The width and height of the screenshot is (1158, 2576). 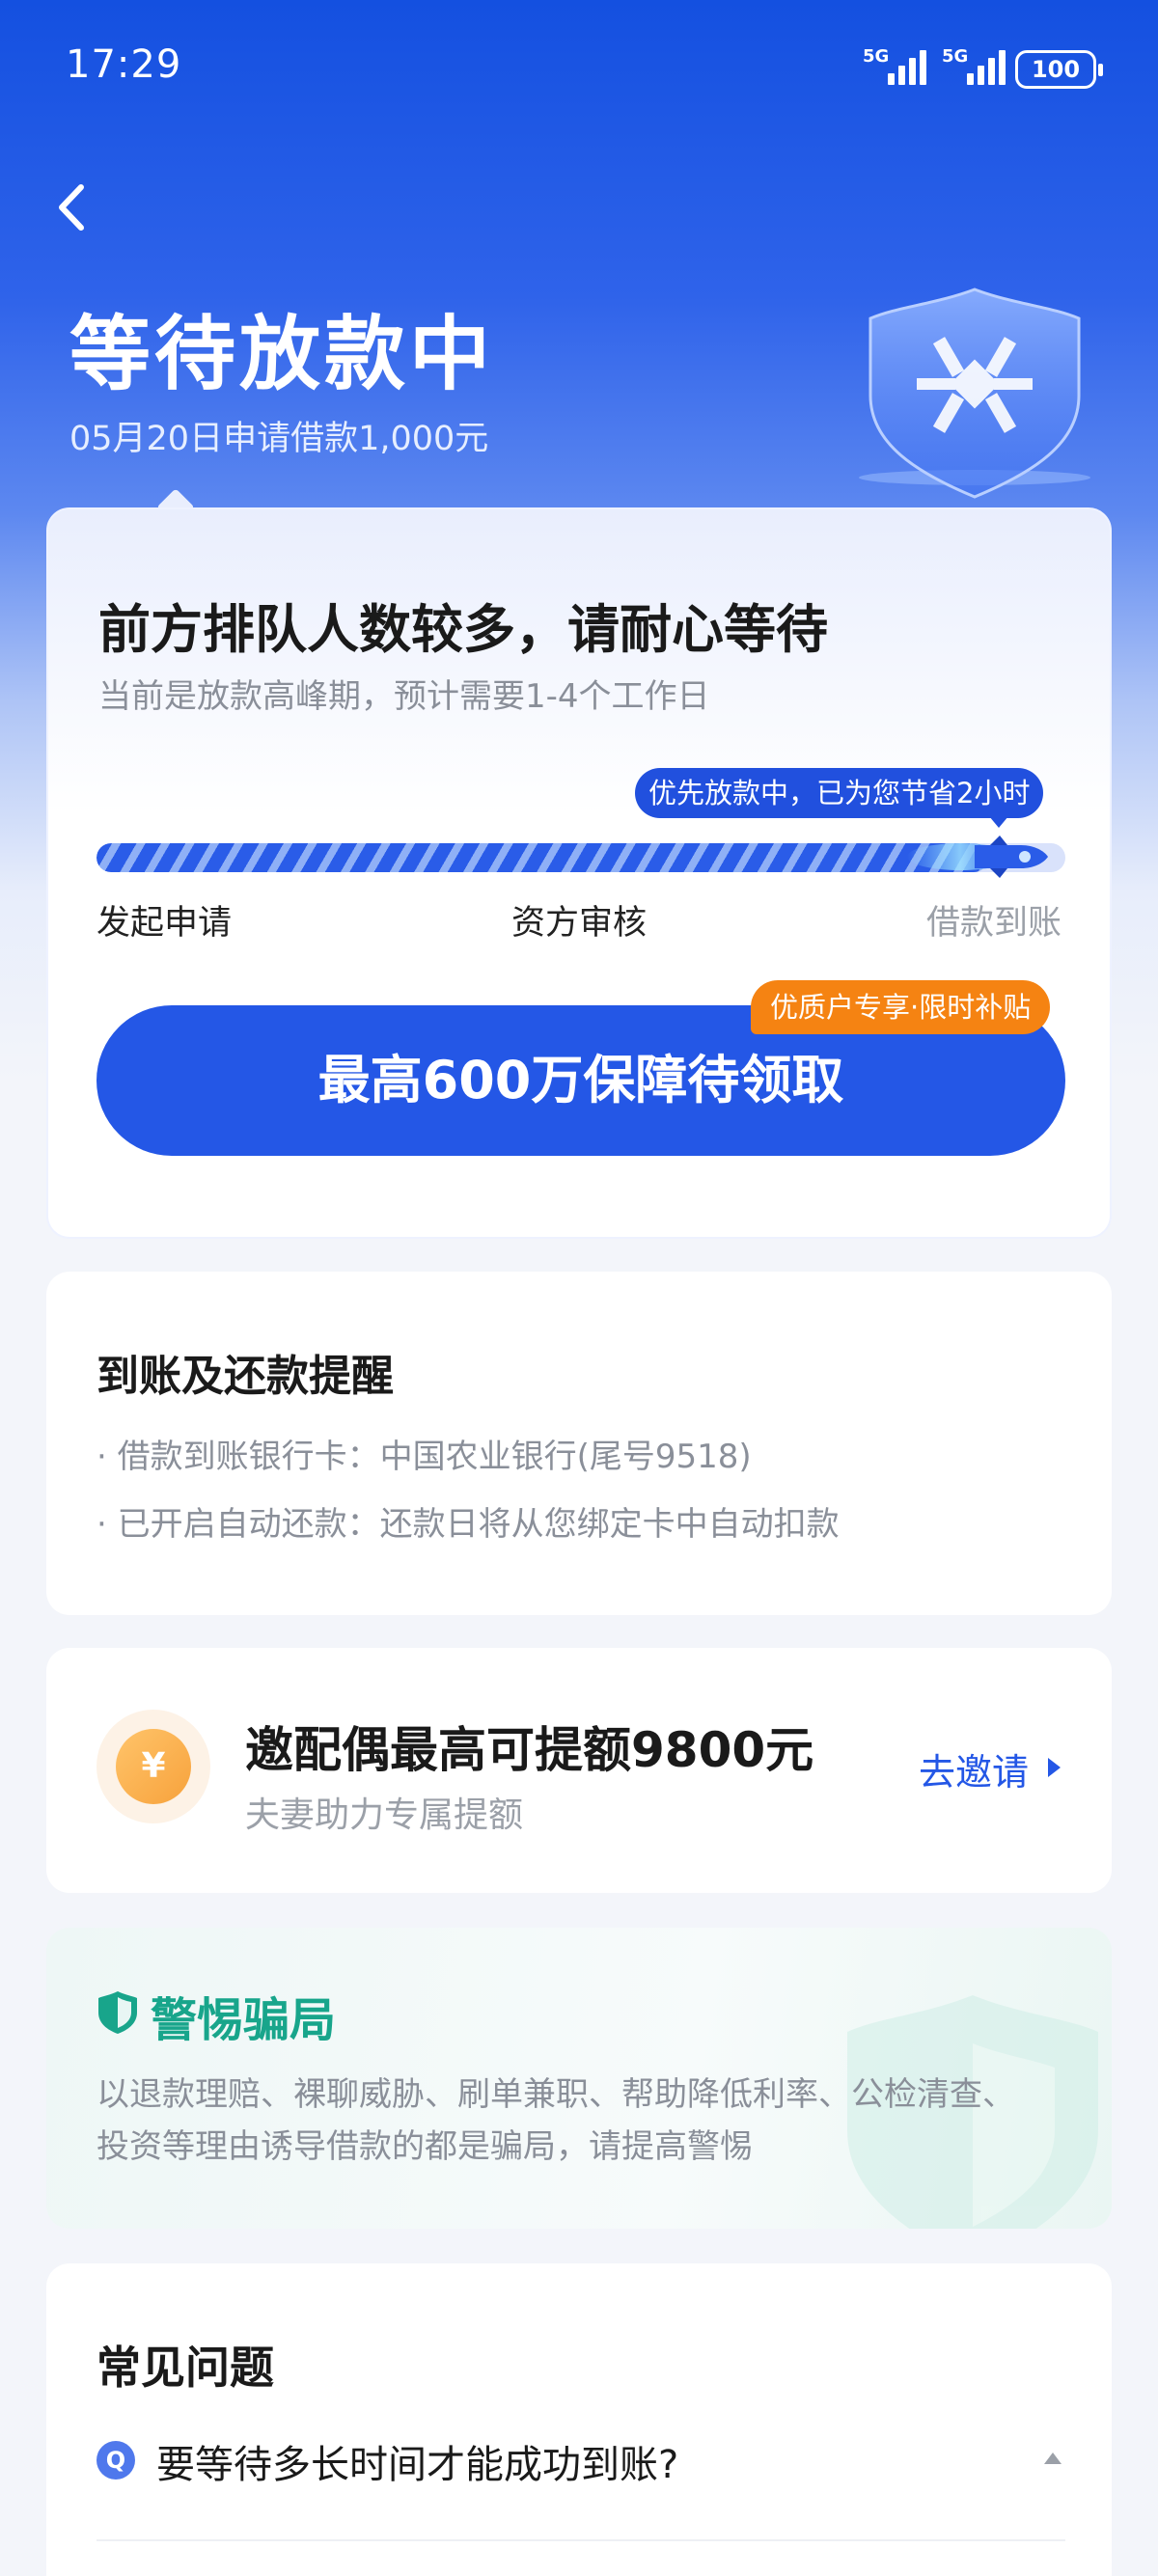 I want to click on coin-icon: ¥, so click(x=153, y=1767).